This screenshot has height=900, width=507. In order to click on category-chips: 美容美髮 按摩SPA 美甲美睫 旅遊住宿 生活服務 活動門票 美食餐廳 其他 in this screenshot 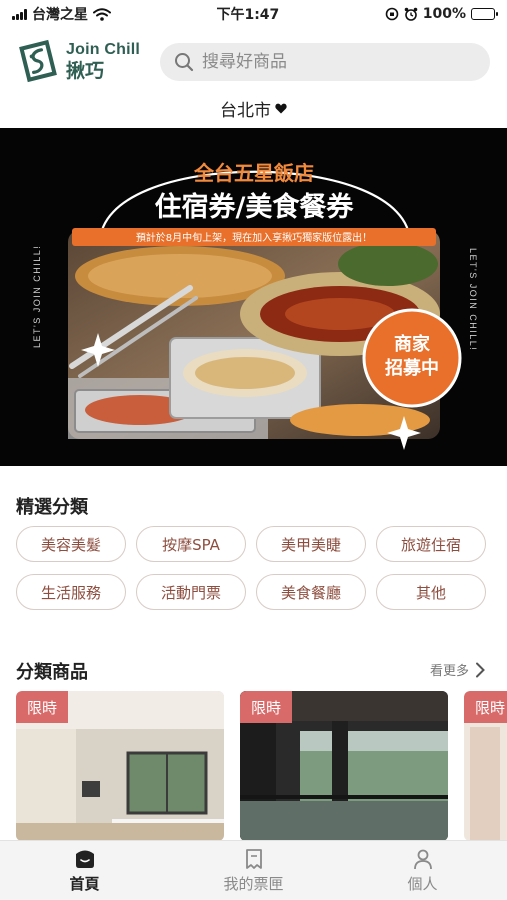, I will do `click(256, 568)`.